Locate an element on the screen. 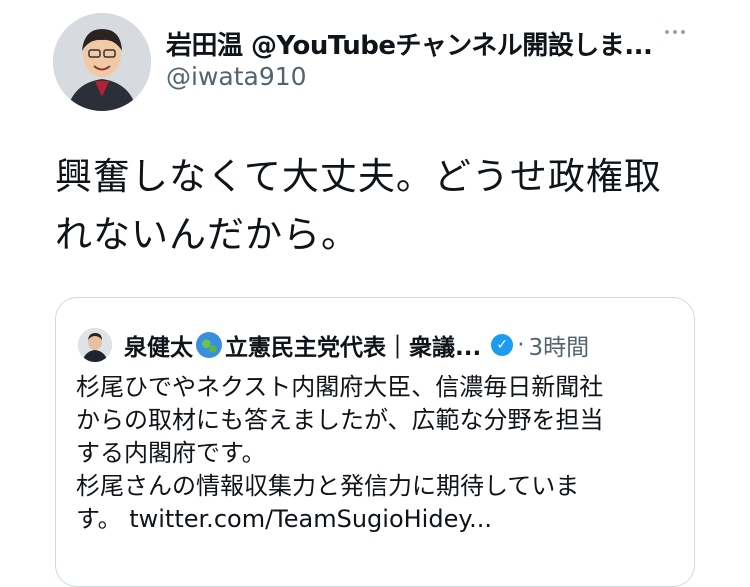 The width and height of the screenshot is (750, 587). globe-emoji-icon is located at coordinates (209, 345).